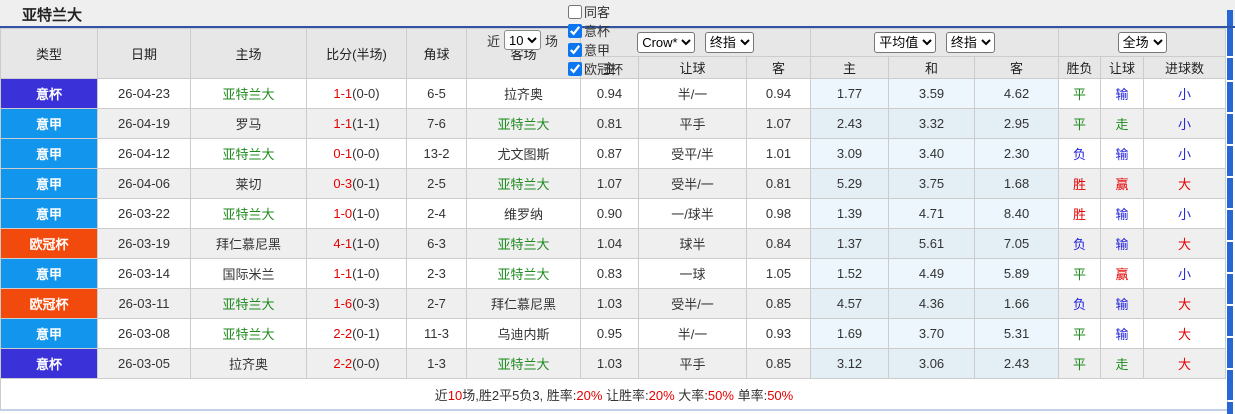 Image resolution: width=1235 pixels, height=414 pixels. I want to click on euro-away-odds: 2.30, so click(1017, 153).